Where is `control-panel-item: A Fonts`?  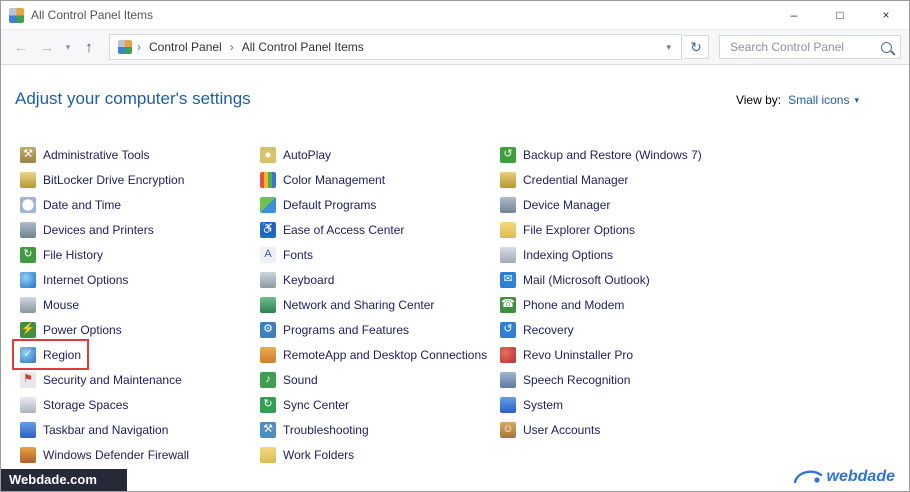
control-panel-item: A Fonts is located at coordinates (286, 254).